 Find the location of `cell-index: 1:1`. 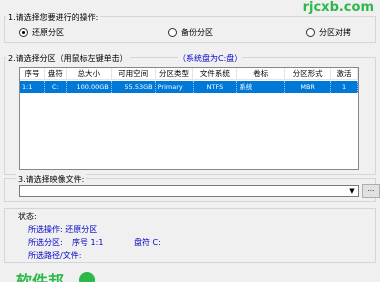

cell-index: 1:1 is located at coordinates (32, 87).